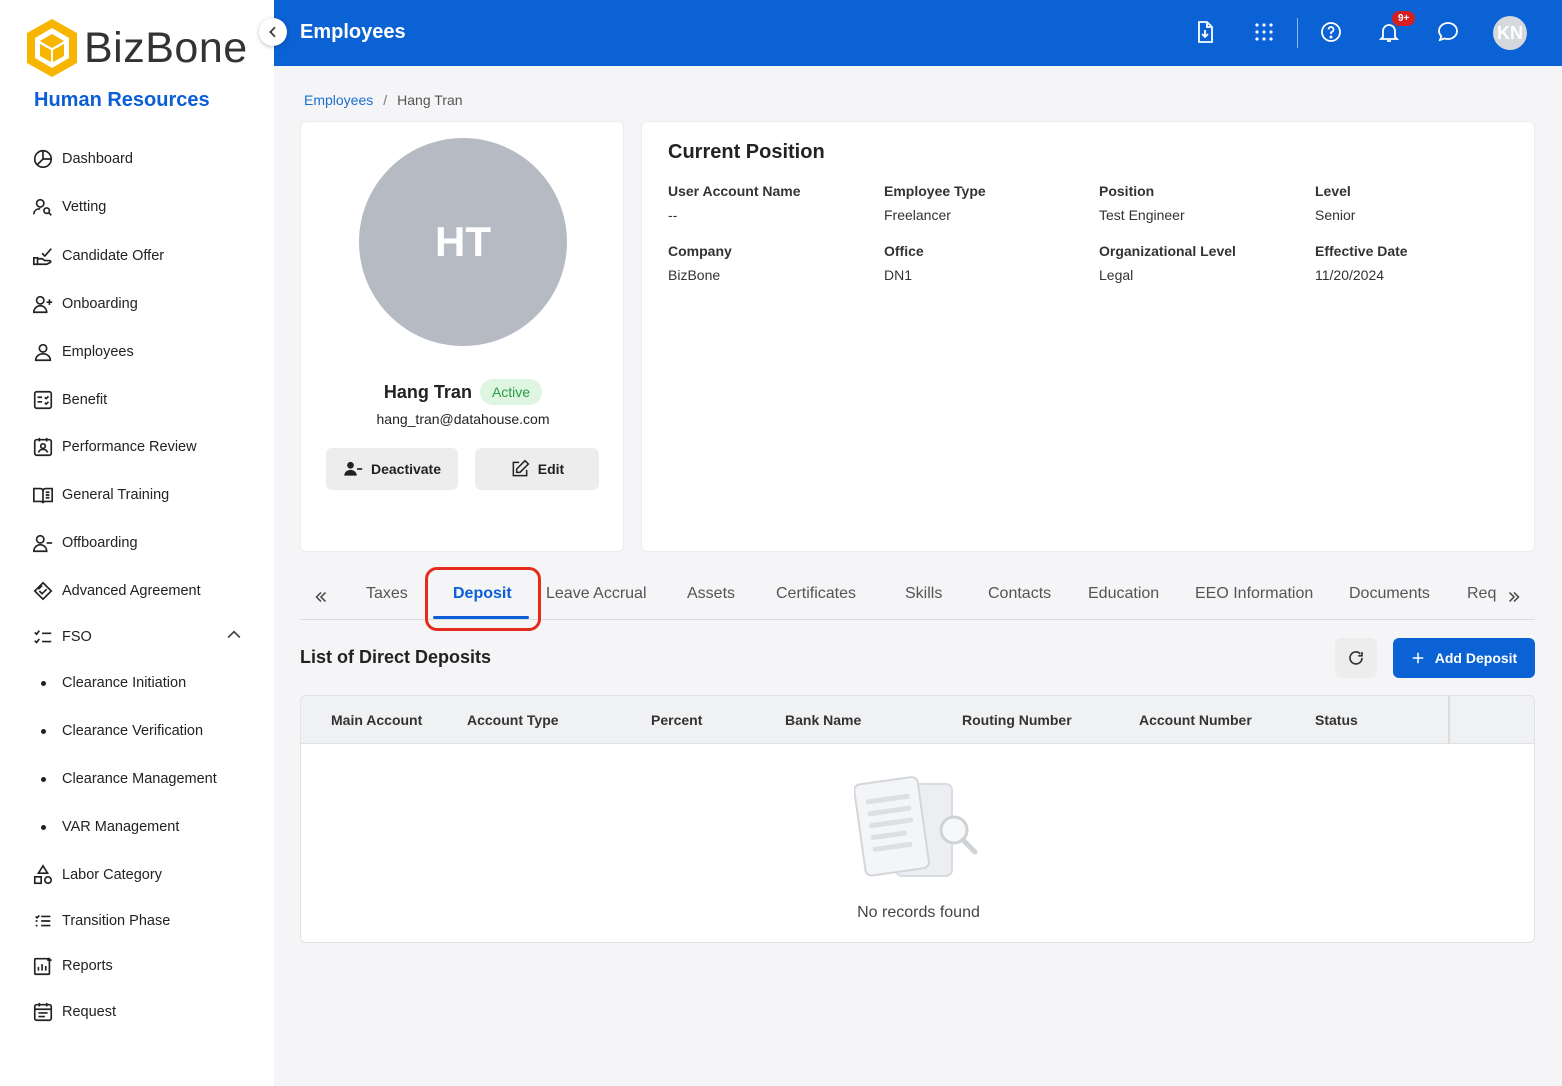 Image resolution: width=1562 pixels, height=1086 pixels. What do you see at coordinates (1123, 594) in the screenshot?
I see `tab-education: Education` at bounding box center [1123, 594].